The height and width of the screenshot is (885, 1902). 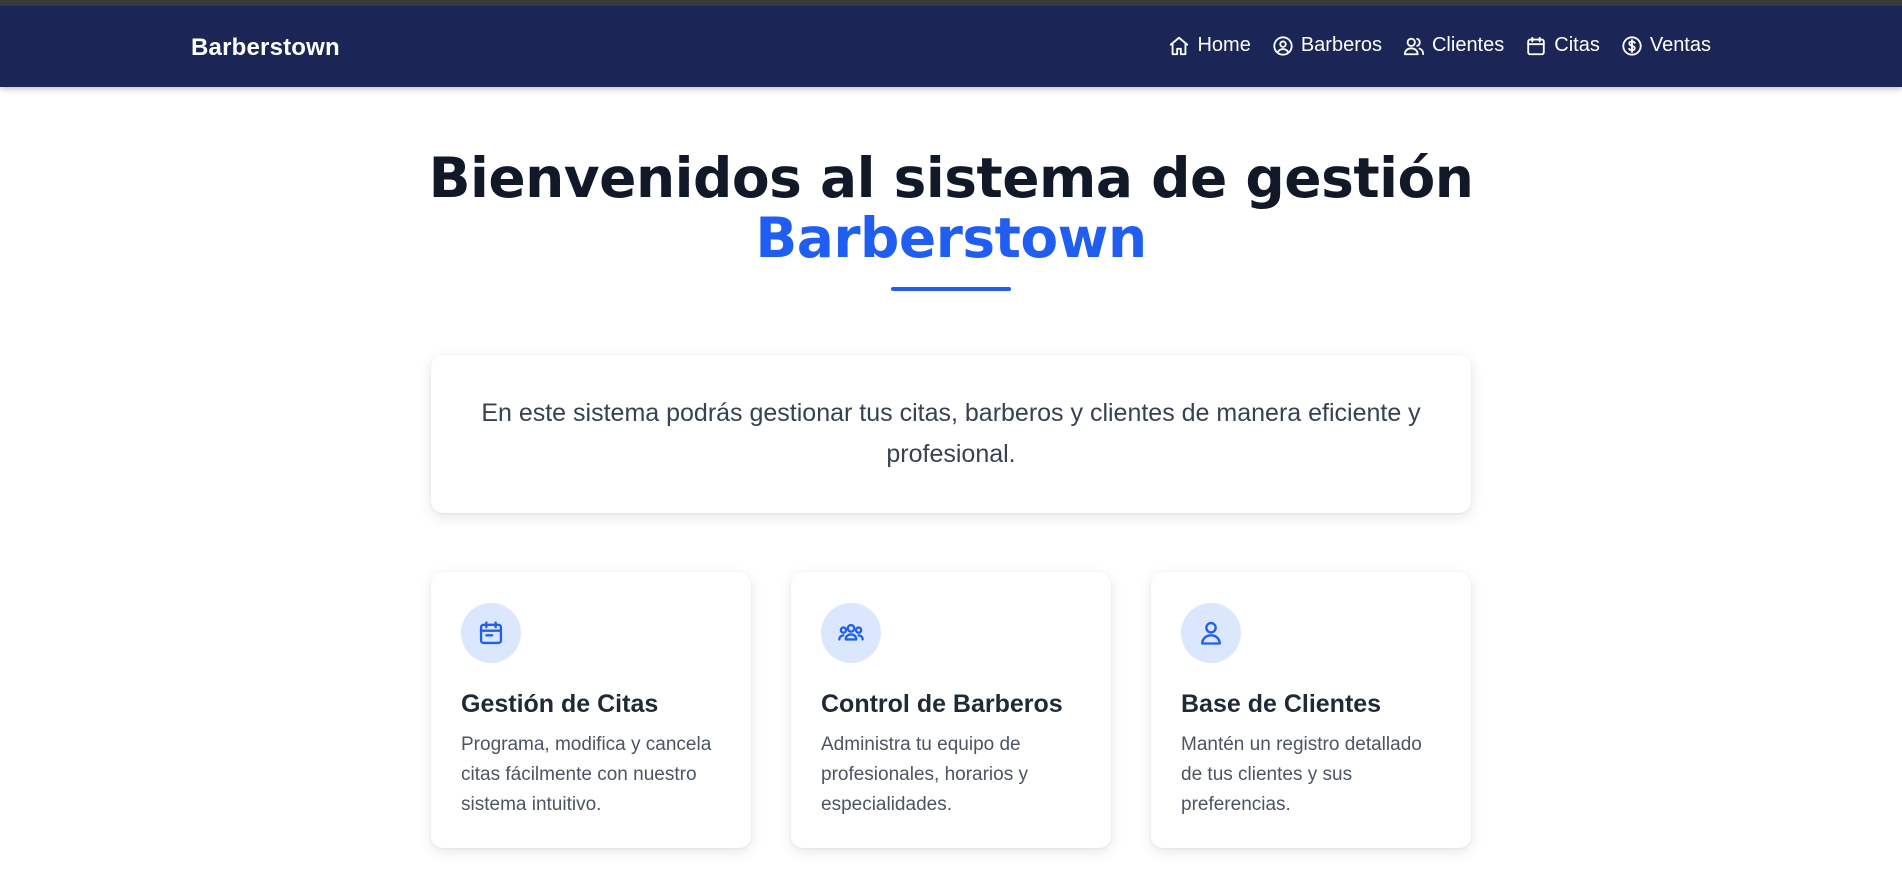 I want to click on top-navbar: Barberstown Home Barberos Clientes Citas, so click(x=951, y=46).